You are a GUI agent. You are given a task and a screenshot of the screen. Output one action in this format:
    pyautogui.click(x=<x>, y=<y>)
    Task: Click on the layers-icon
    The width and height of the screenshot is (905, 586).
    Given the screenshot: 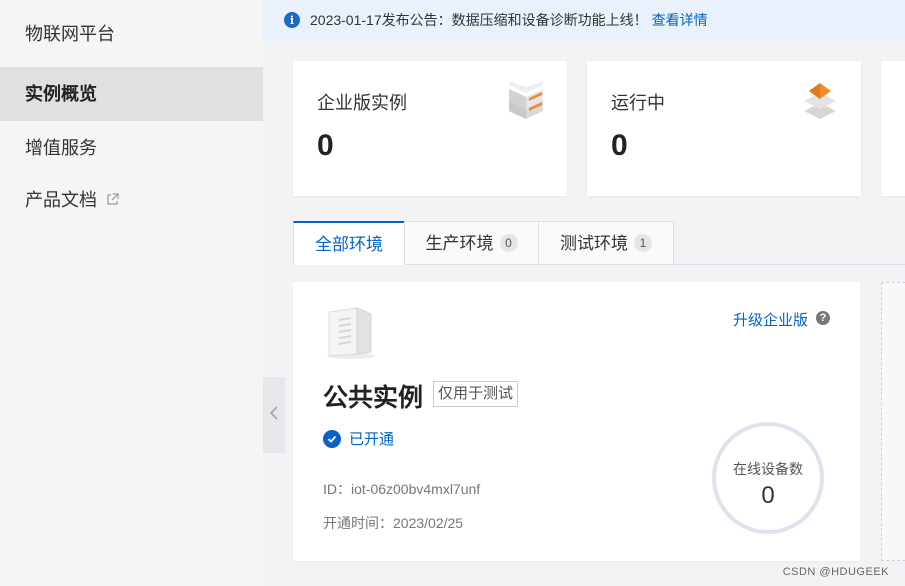 What is the action you would take?
    pyautogui.click(x=526, y=101)
    